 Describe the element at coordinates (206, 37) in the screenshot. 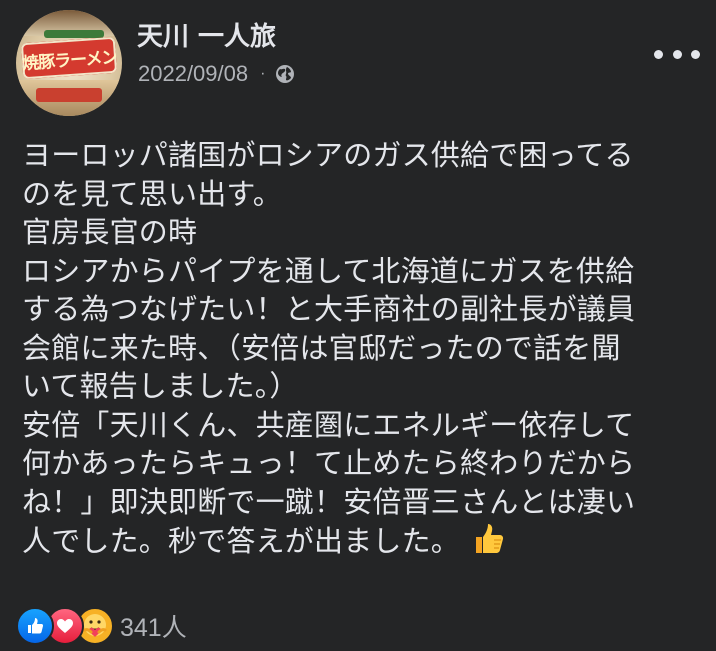

I see `author-name: 天川 一人旅` at that location.